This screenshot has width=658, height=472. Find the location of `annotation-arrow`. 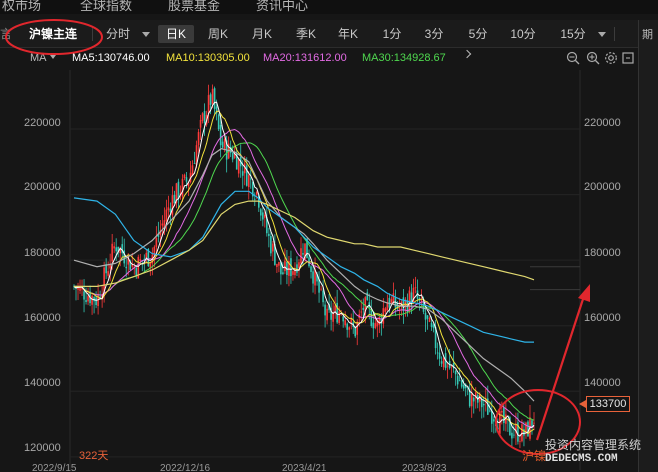

annotation-arrow is located at coordinates (560, 368).